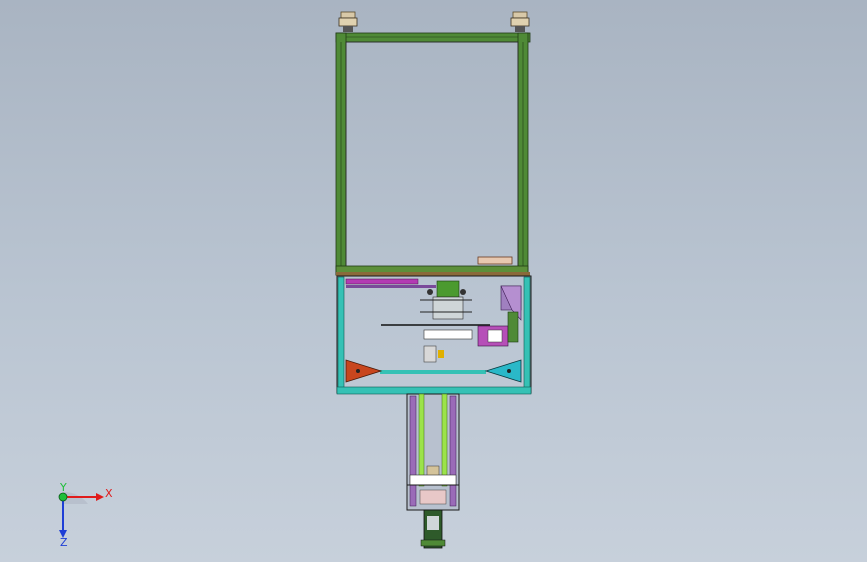  I want to click on y-axis-dot, so click(63, 497).